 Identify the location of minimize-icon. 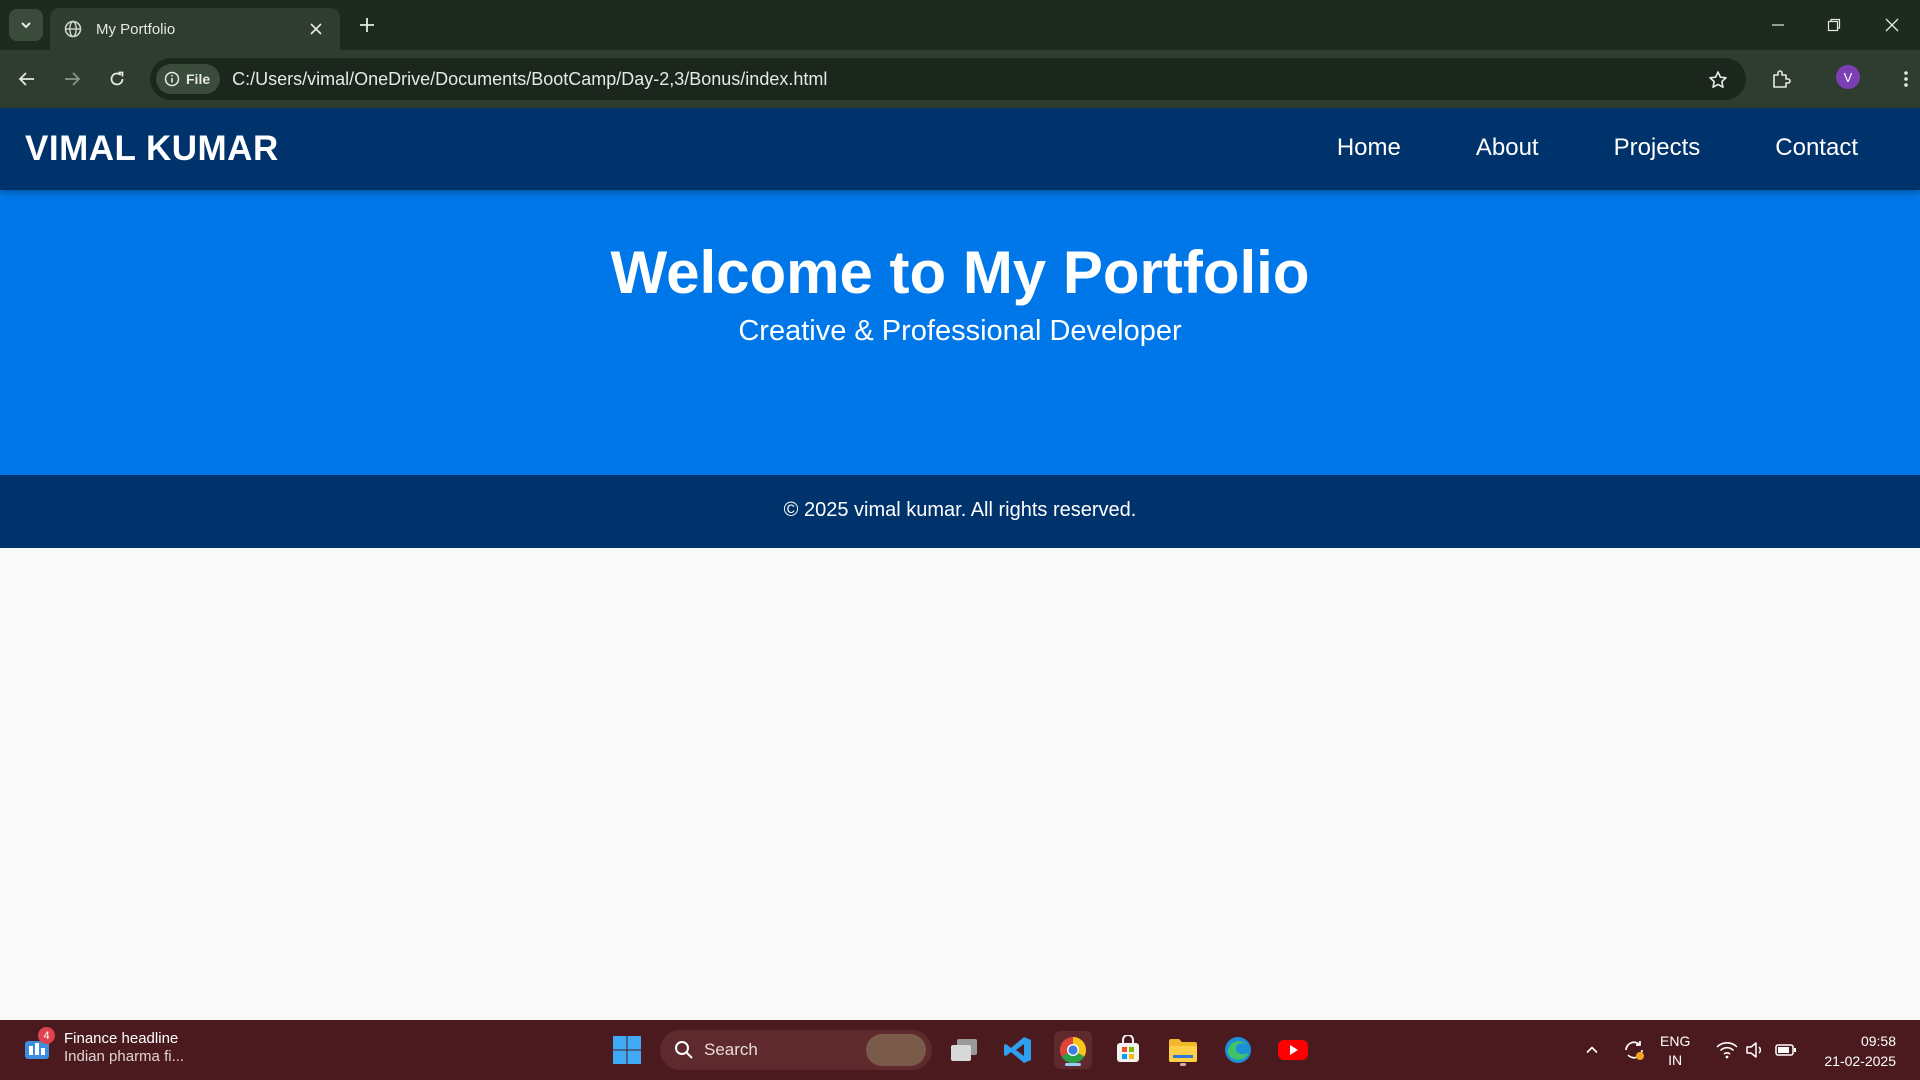
(1778, 25).